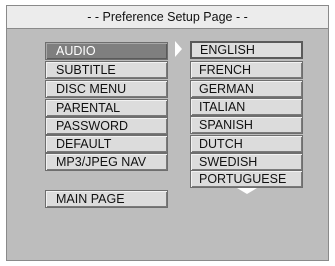 The height and width of the screenshot is (266, 335). Describe the element at coordinates (246, 50) in the screenshot. I see `option-english: ENGLISH` at that location.